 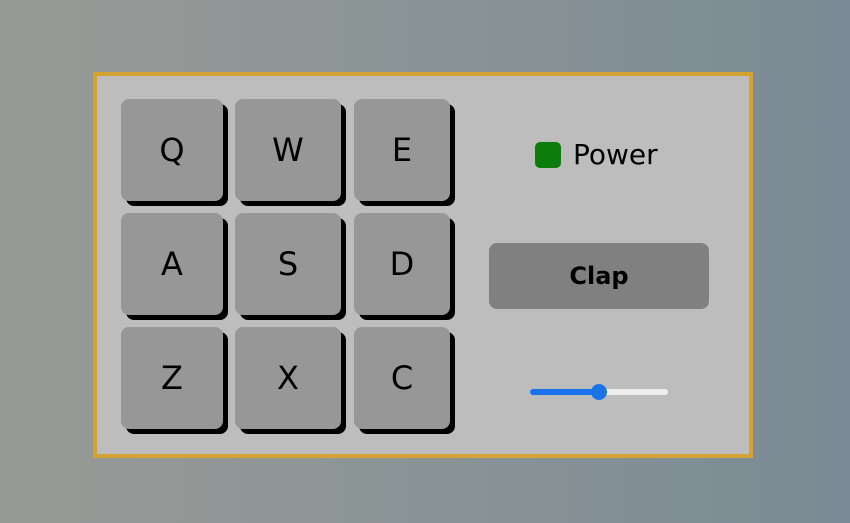 What do you see at coordinates (615, 154) in the screenshot?
I see `power-label: Power` at bounding box center [615, 154].